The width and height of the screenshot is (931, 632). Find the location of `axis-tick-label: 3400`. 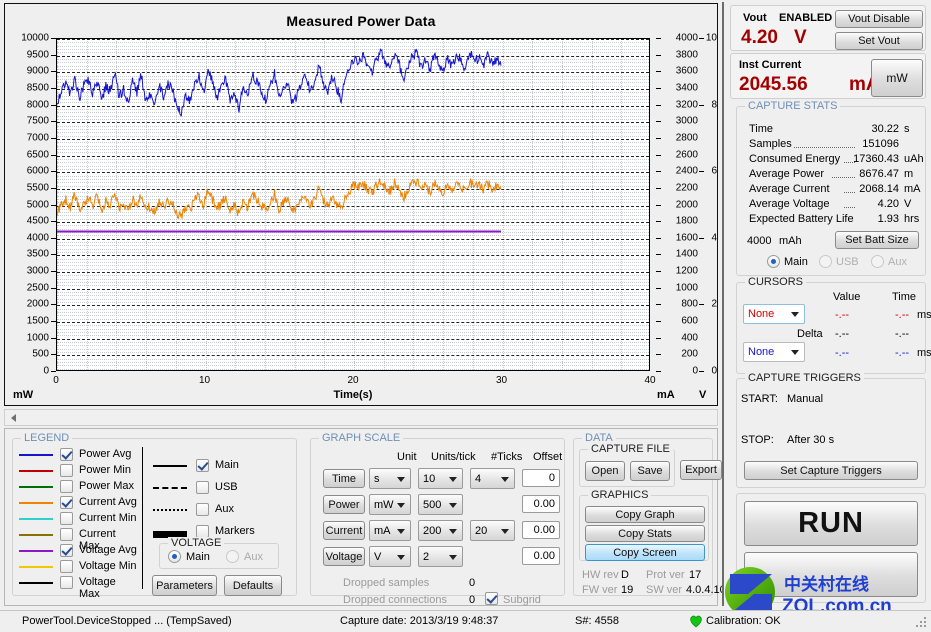

axis-tick-label: 3400 is located at coordinates (686, 88).